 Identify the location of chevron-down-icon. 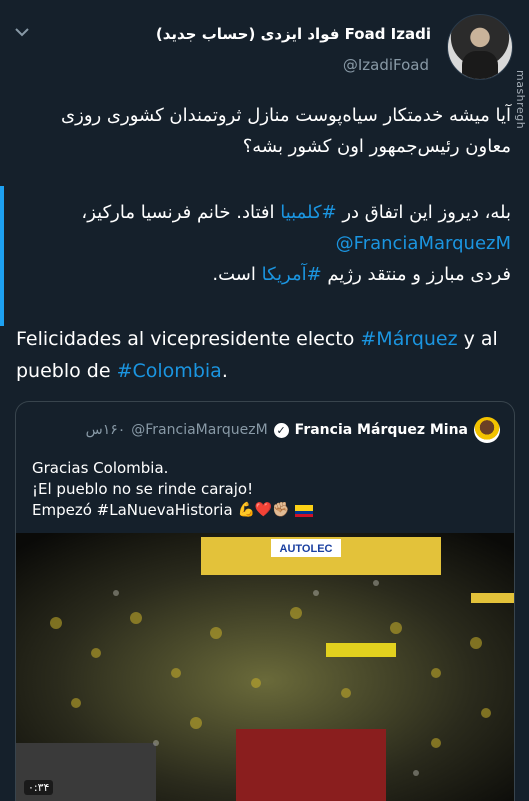
(22, 32).